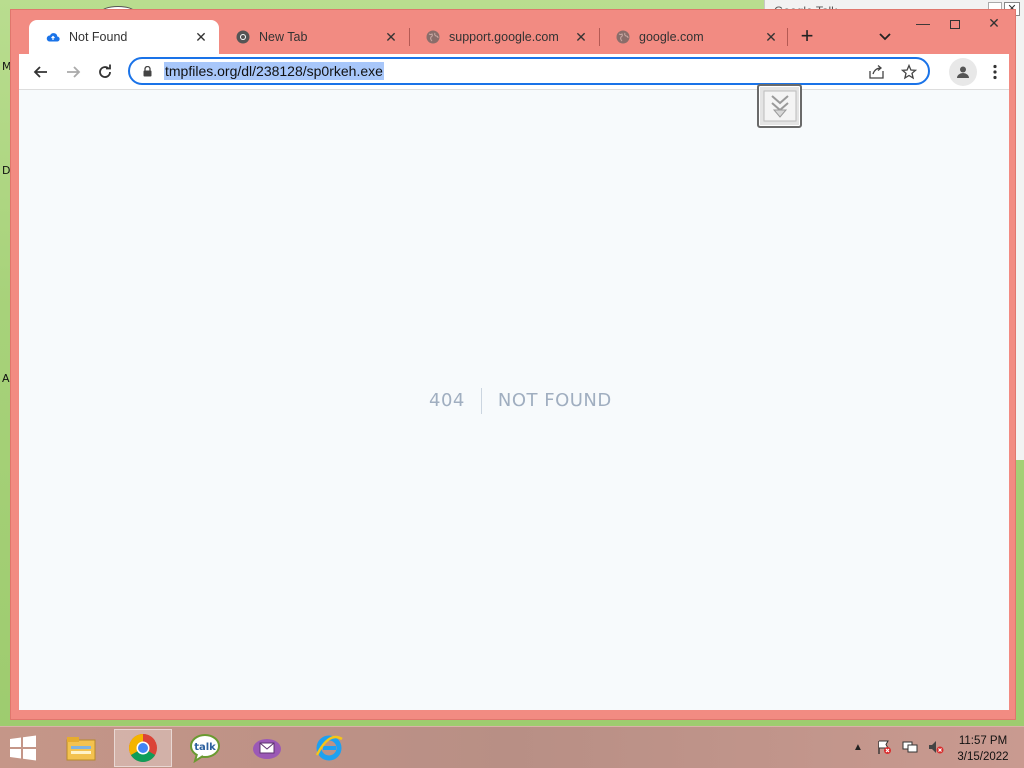  What do you see at coordinates (787, 37) in the screenshot?
I see `tab-separator` at bounding box center [787, 37].